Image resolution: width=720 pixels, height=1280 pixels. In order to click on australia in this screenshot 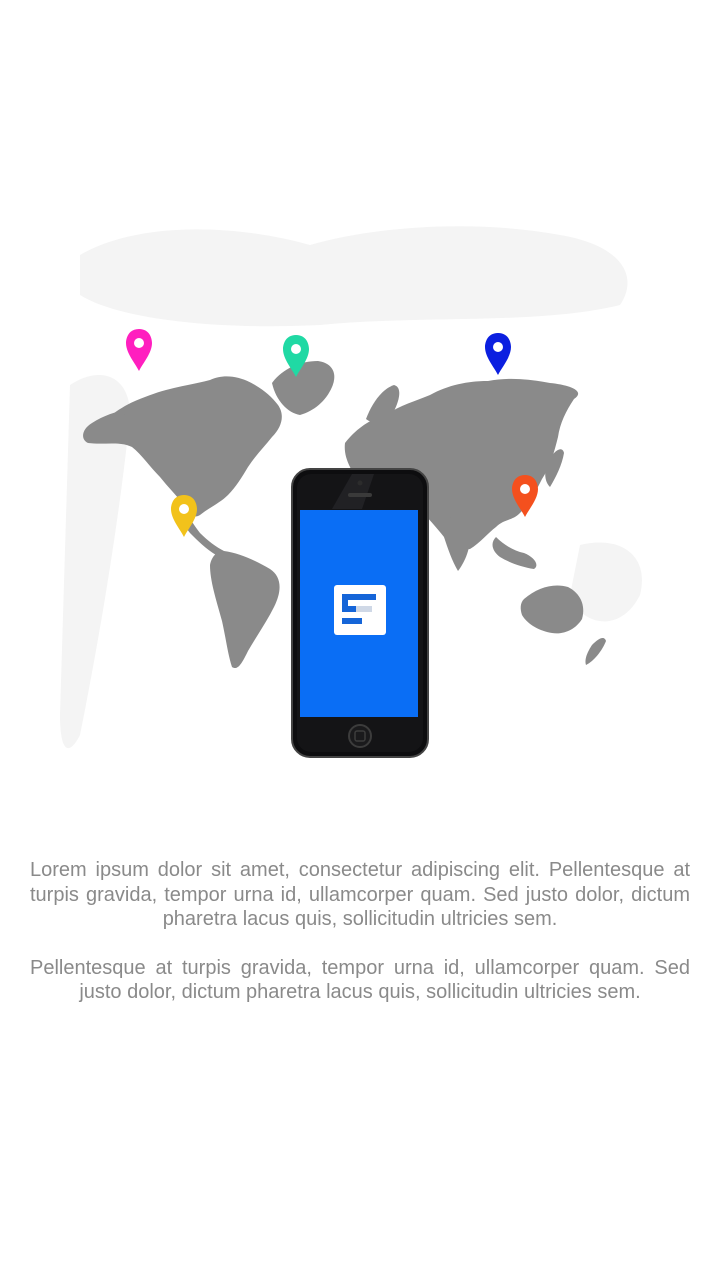, I will do `click(552, 609)`.